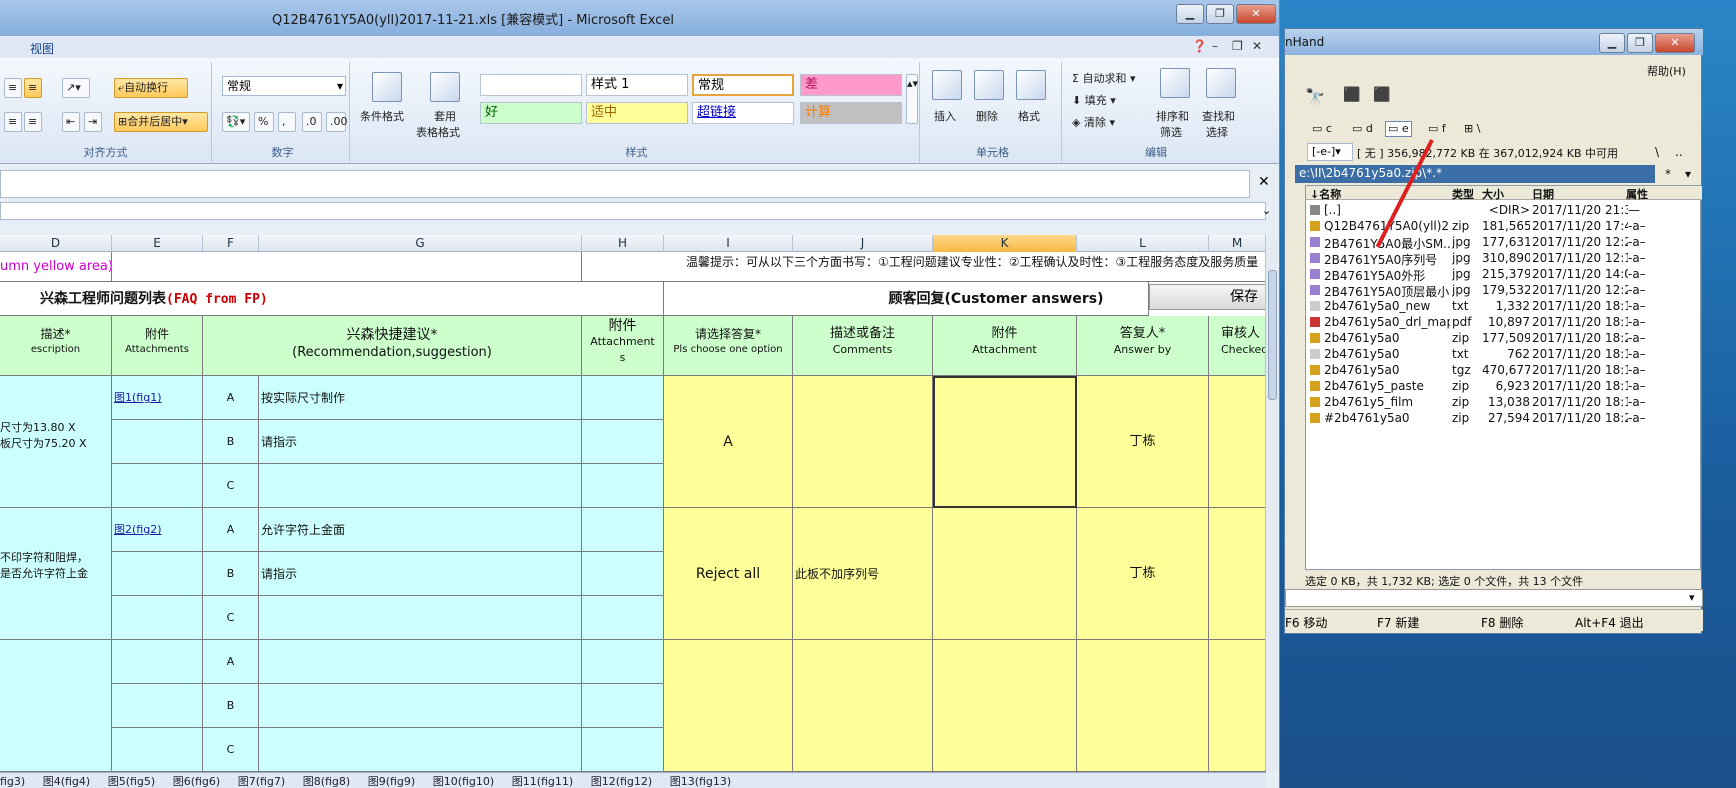 This screenshot has height=788, width=1736. What do you see at coordinates (157, 243) in the screenshot?
I see `column-header: E` at bounding box center [157, 243].